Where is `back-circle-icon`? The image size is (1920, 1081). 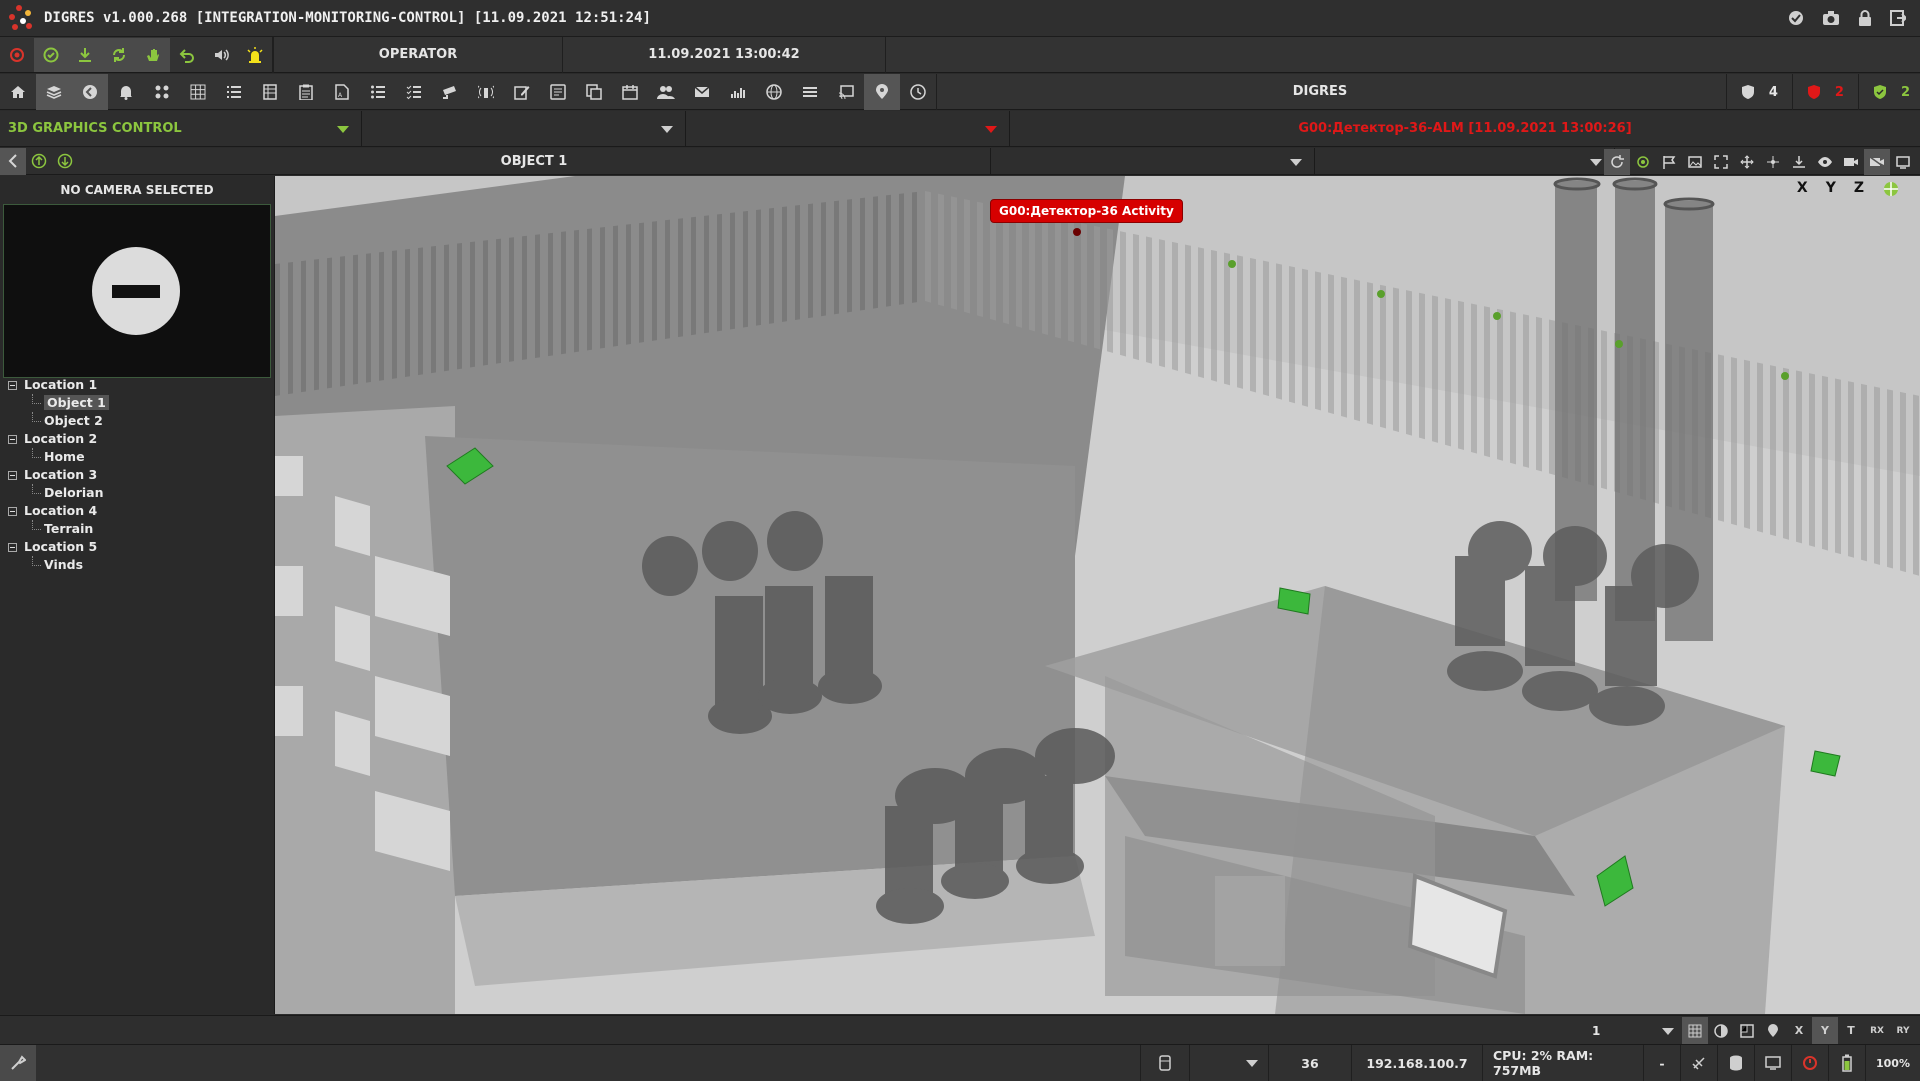 back-circle-icon is located at coordinates (90, 91).